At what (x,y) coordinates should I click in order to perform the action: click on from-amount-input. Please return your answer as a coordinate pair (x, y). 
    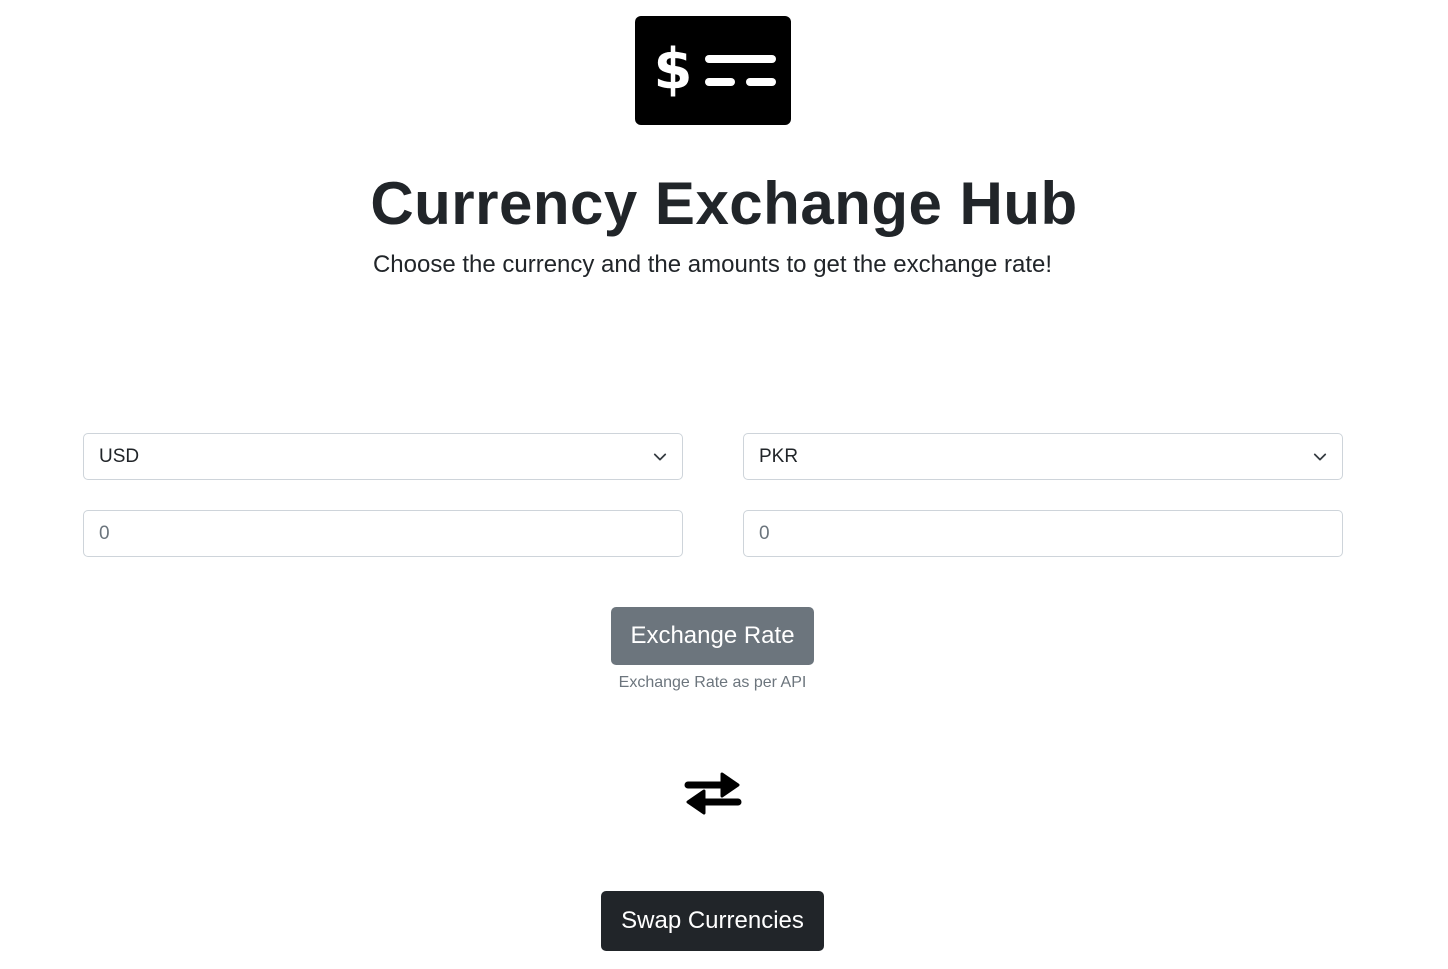
    Looking at the image, I should click on (383, 533).